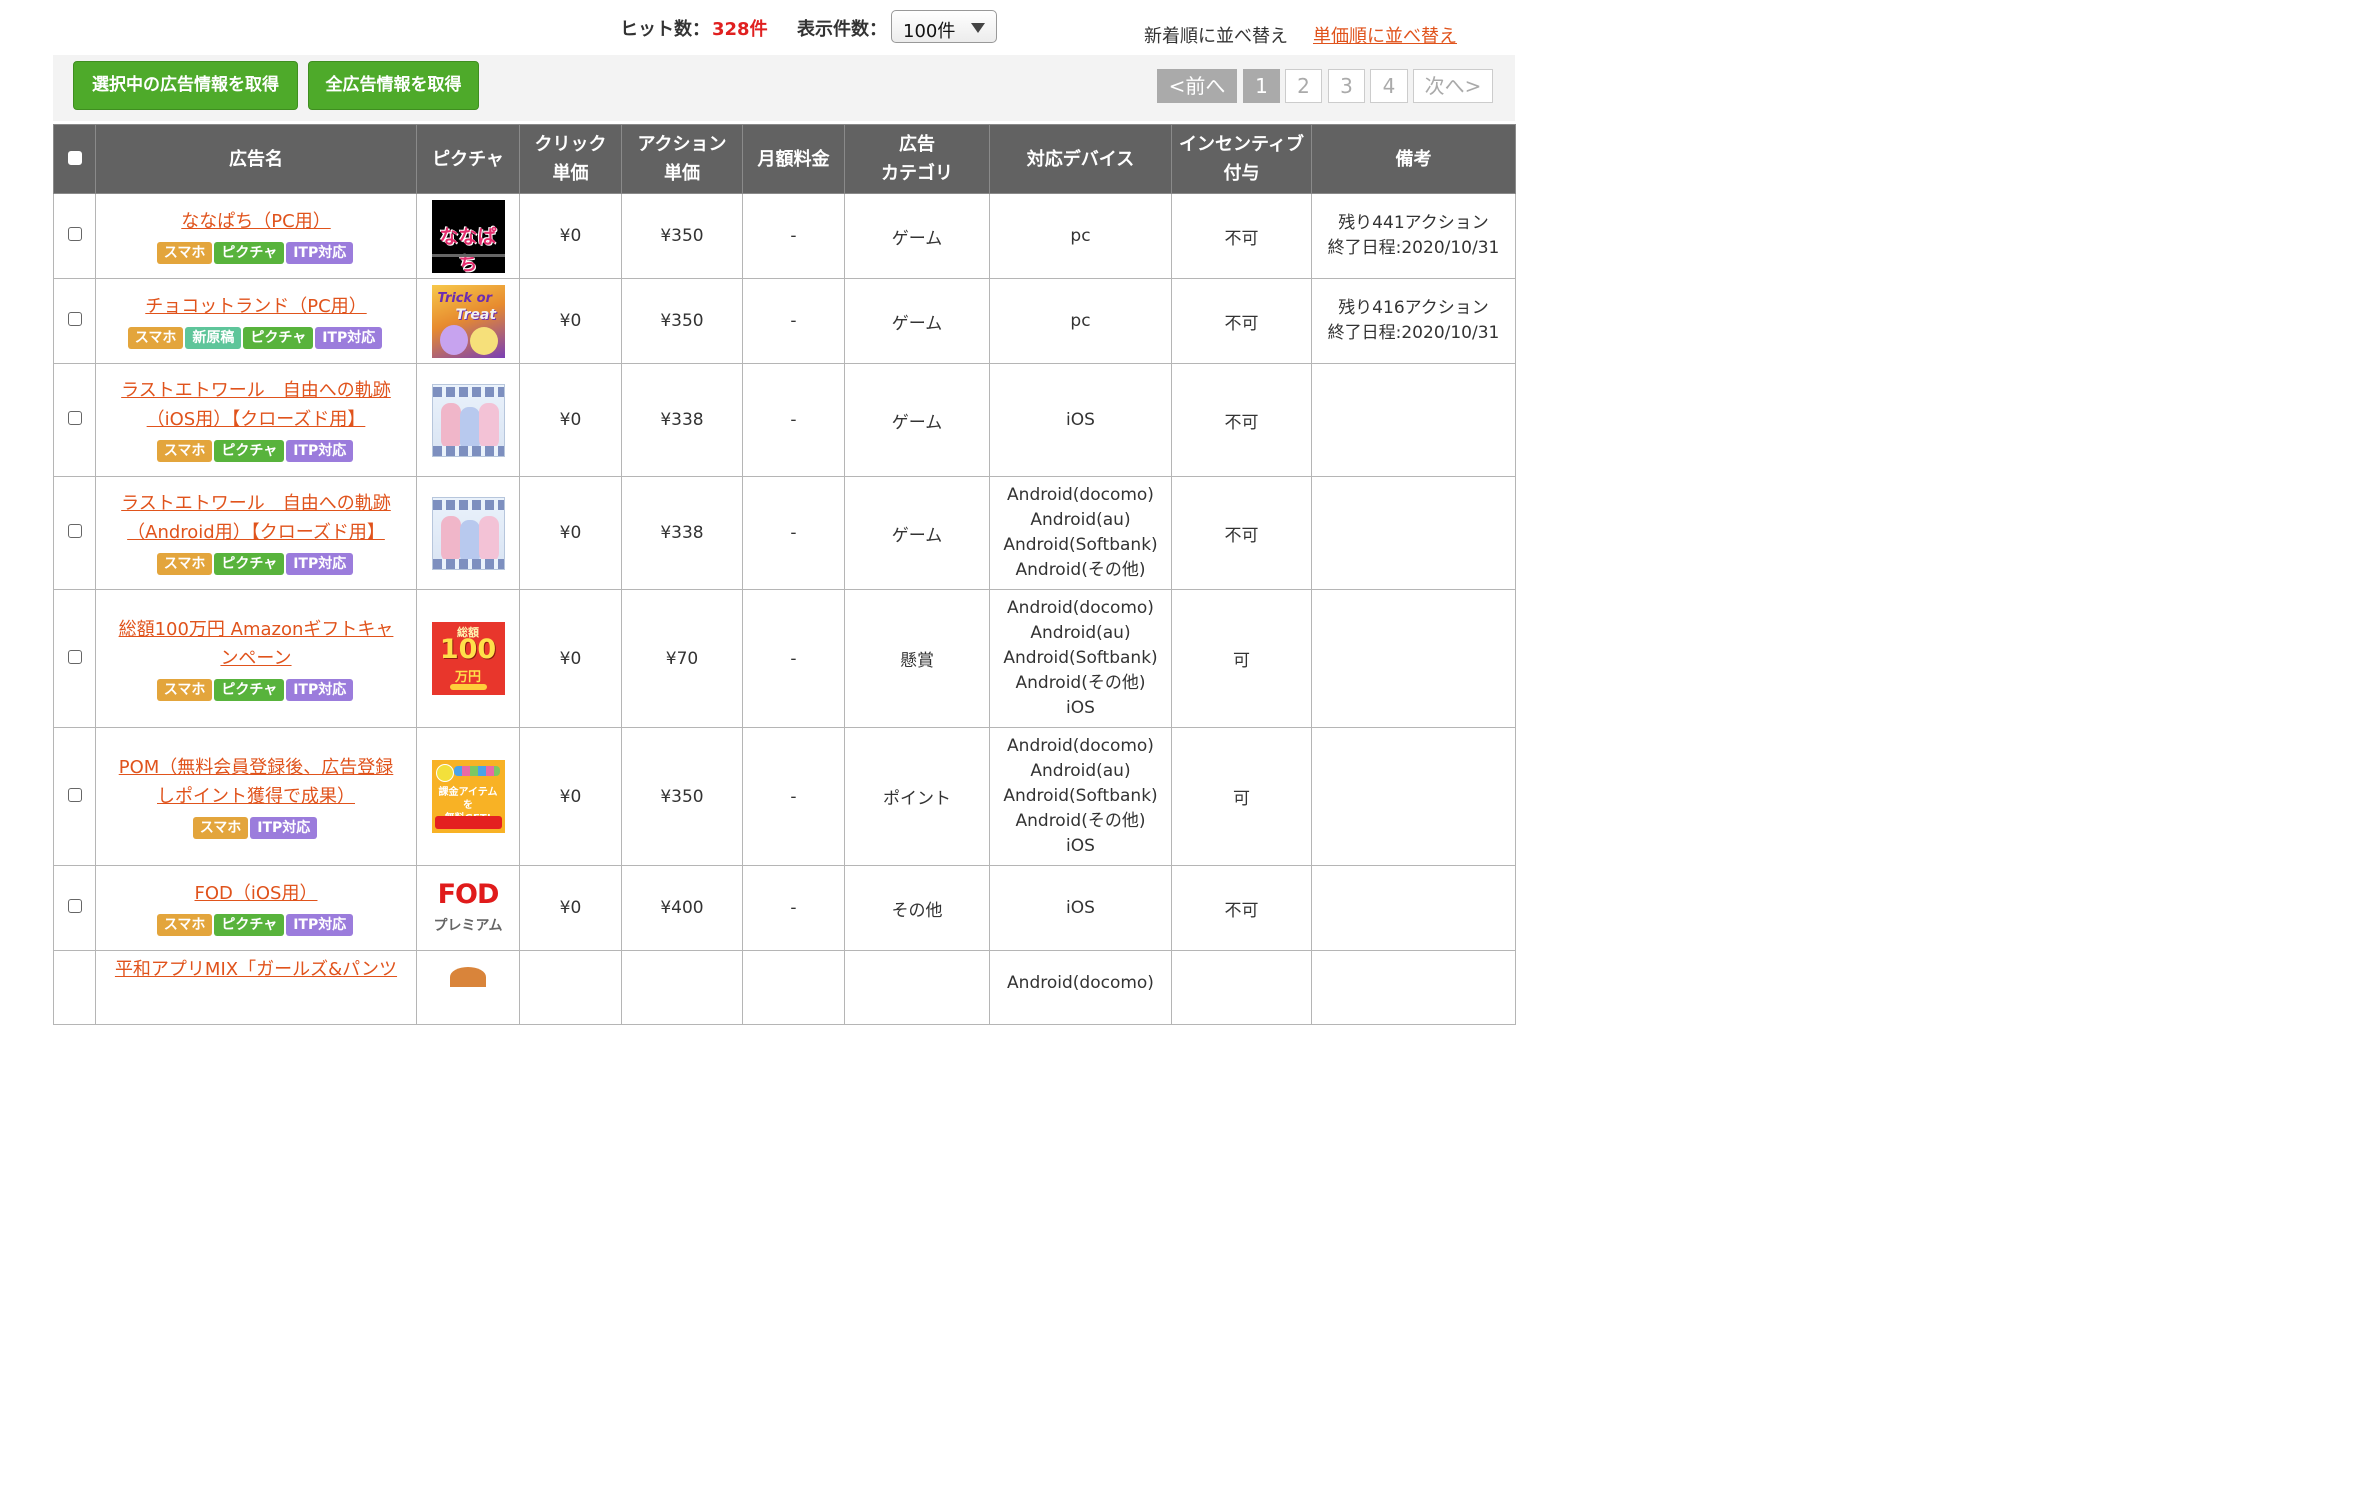 This screenshot has width=2360, height=1490. I want to click on sort-price-link: 単価順に並べ替え, so click(1385, 35).